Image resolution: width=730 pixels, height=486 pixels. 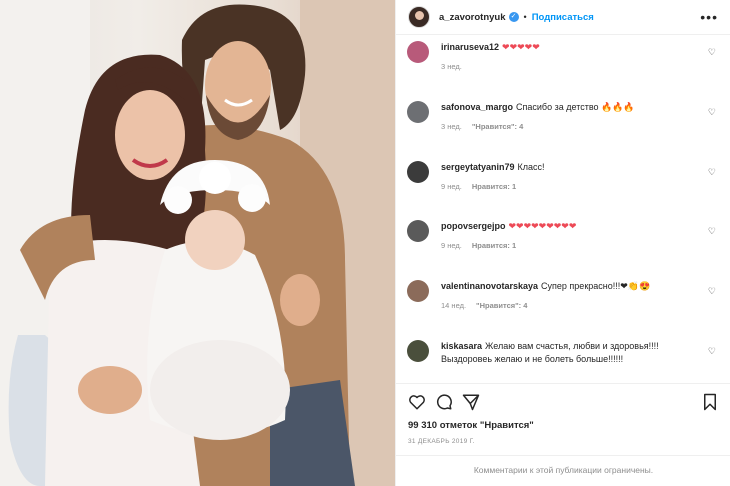 What do you see at coordinates (489, 286) in the screenshot?
I see `commenter-username: valentinanovotarskaya` at bounding box center [489, 286].